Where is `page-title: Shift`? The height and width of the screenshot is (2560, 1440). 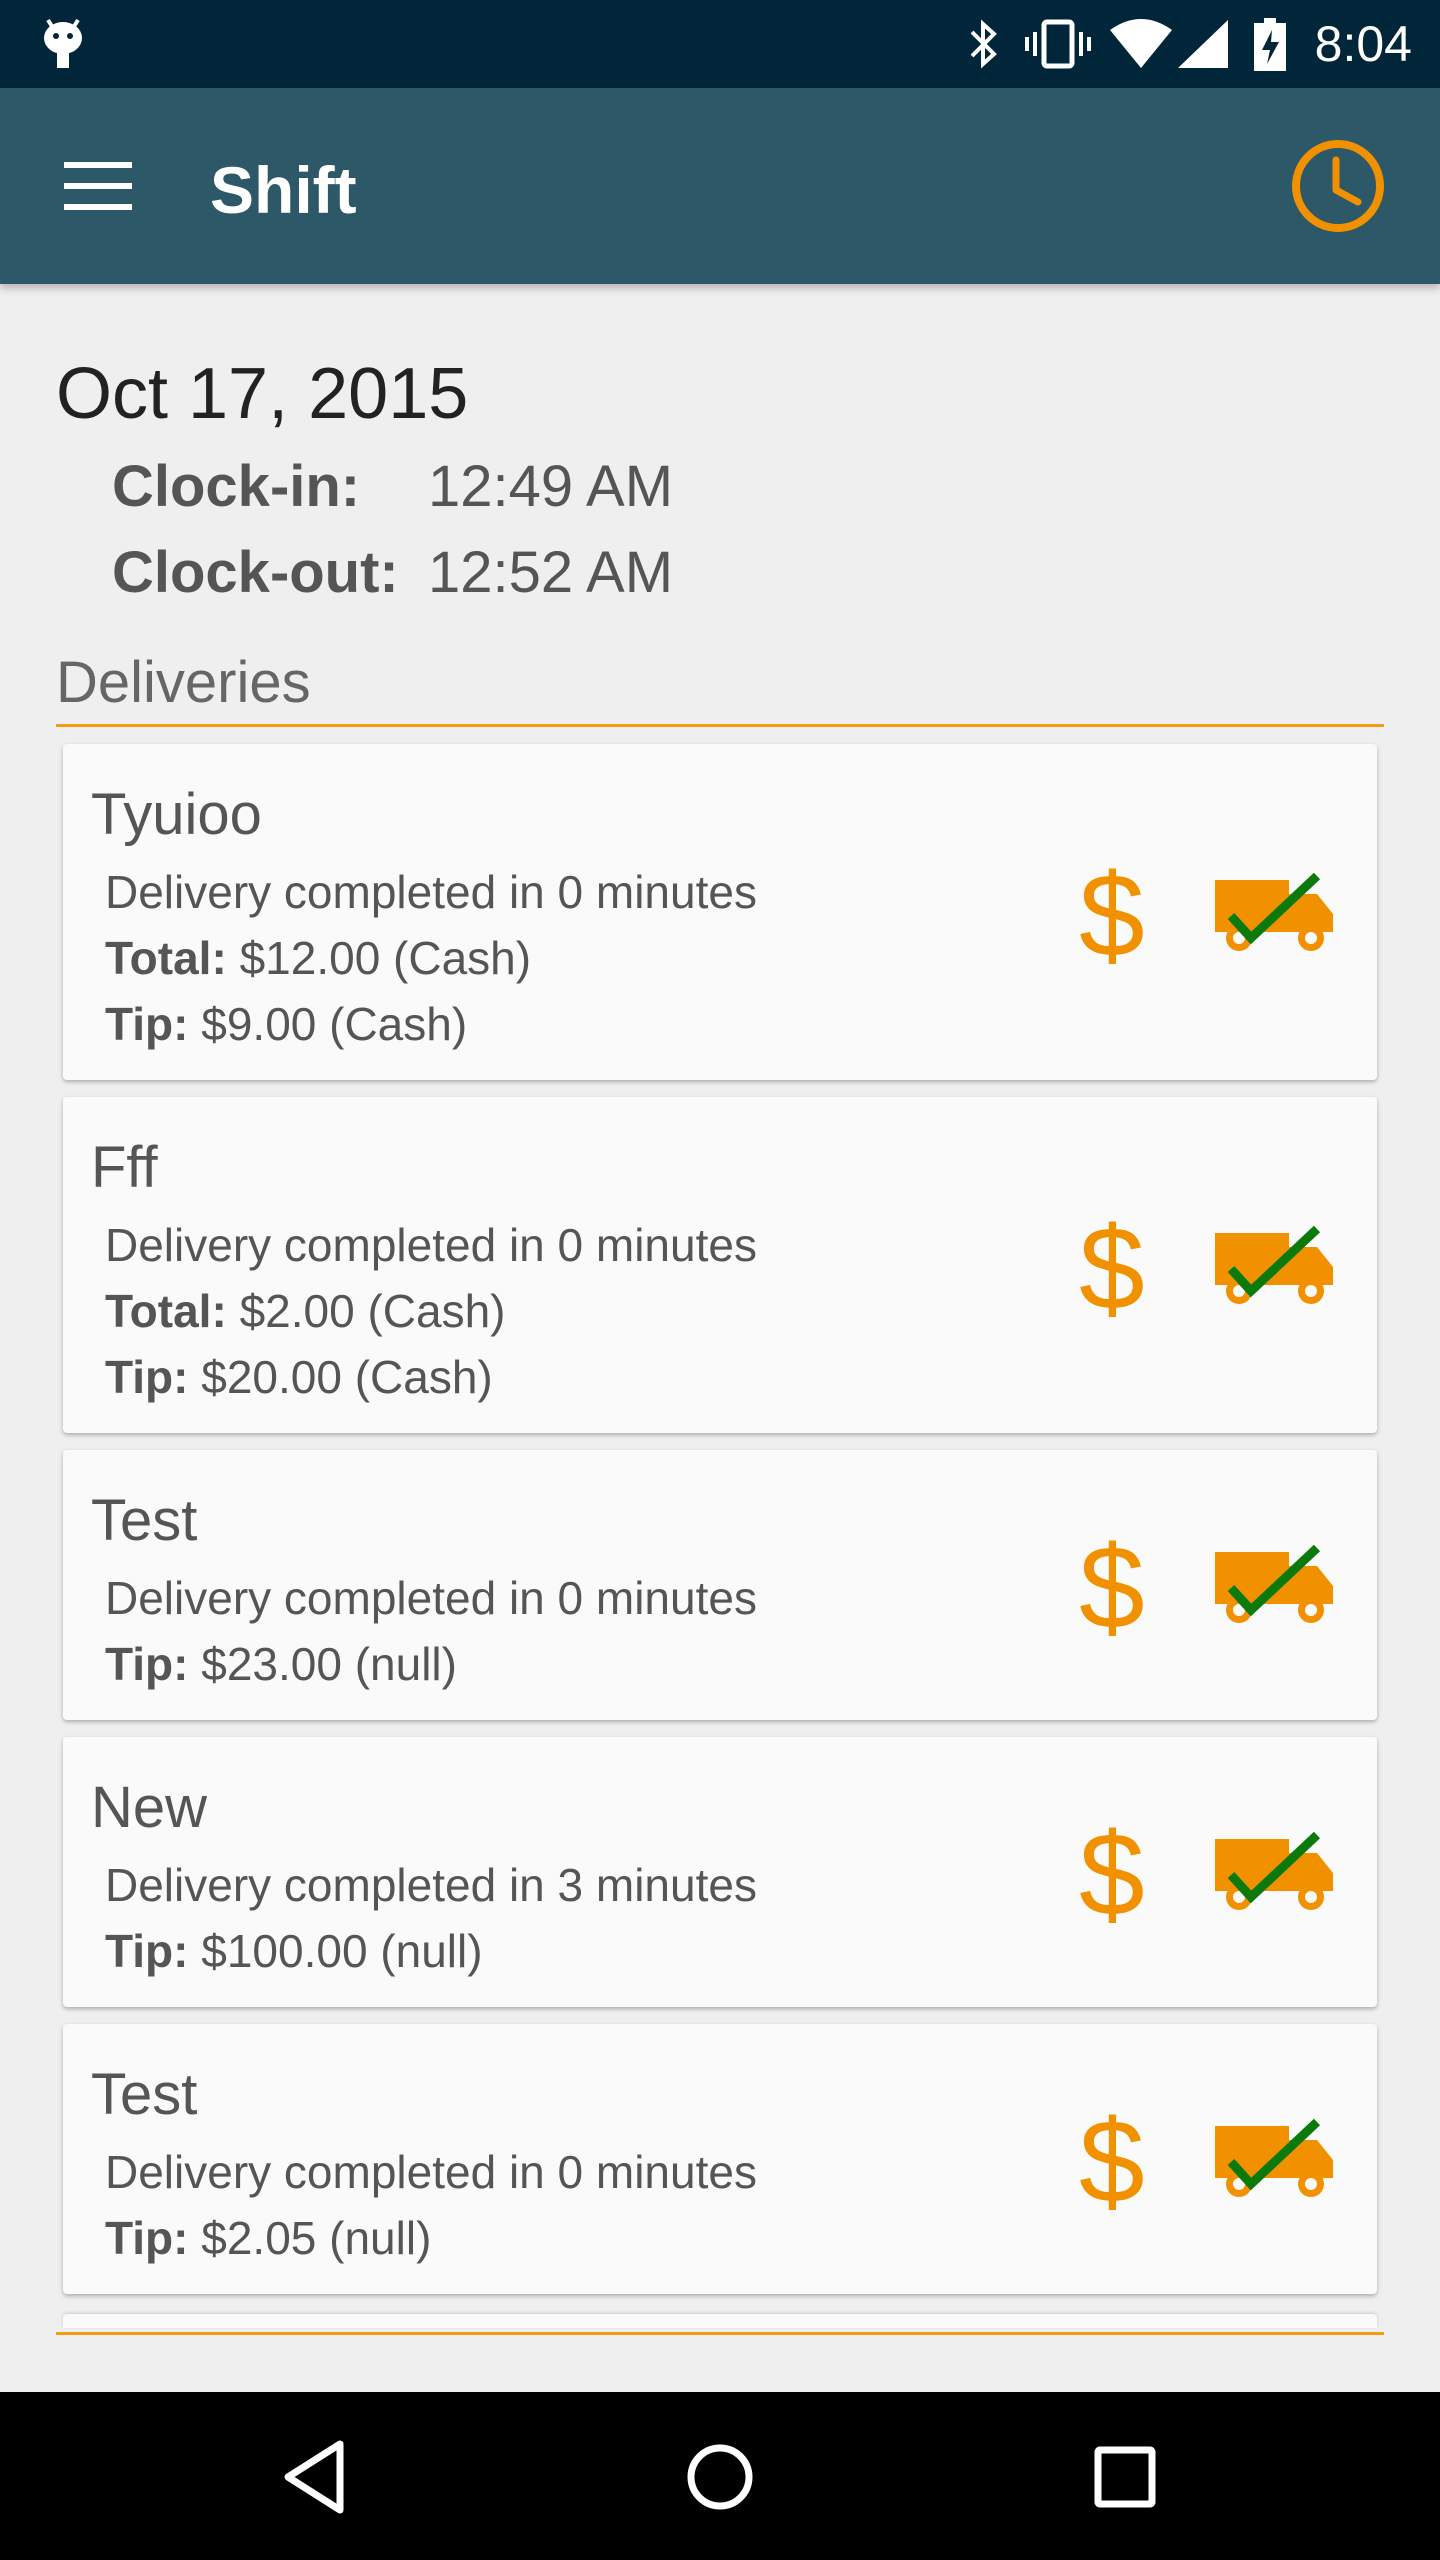
page-title: Shift is located at coordinates (283, 190).